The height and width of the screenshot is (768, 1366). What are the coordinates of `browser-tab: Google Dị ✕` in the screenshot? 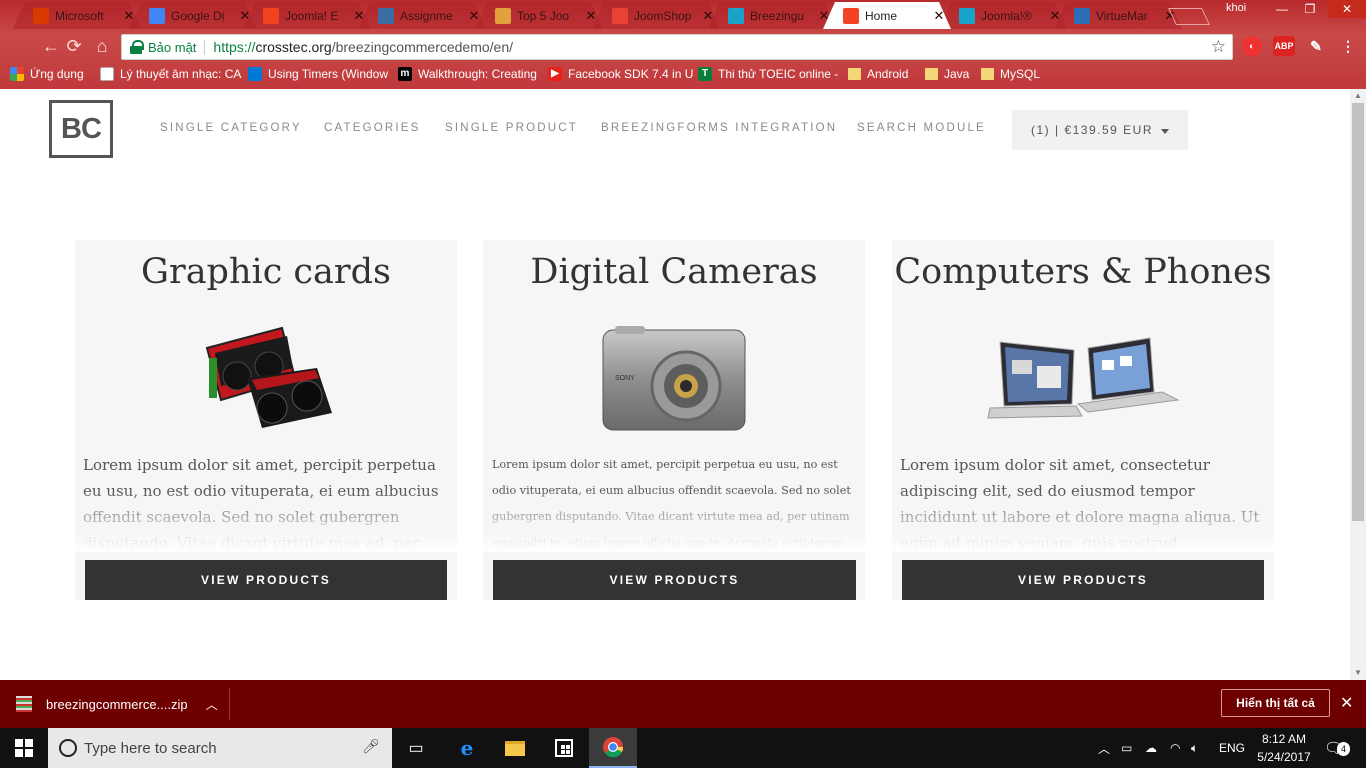 It's located at (193, 15).